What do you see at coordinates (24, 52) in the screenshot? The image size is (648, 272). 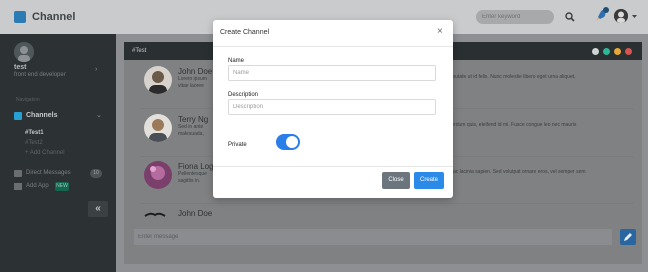 I see `profile-avatar` at bounding box center [24, 52].